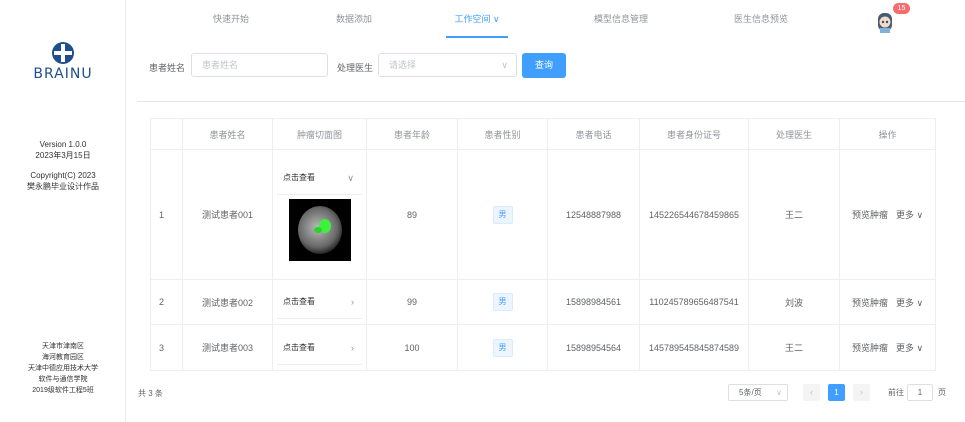 Image resolution: width=965 pixels, height=422 pixels. I want to click on col-ops: 操作, so click(887, 134).